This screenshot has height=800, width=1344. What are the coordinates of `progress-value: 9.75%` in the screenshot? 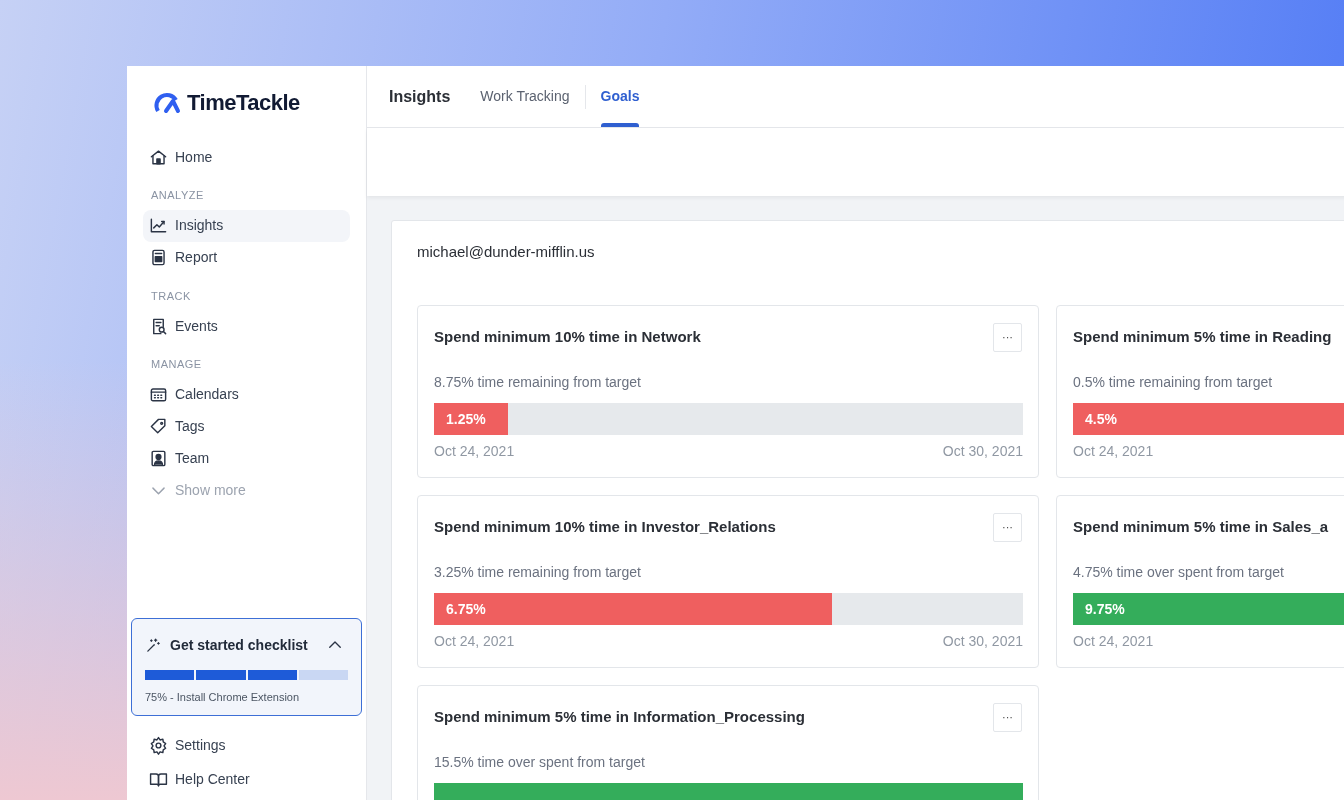 It's located at (1105, 609).